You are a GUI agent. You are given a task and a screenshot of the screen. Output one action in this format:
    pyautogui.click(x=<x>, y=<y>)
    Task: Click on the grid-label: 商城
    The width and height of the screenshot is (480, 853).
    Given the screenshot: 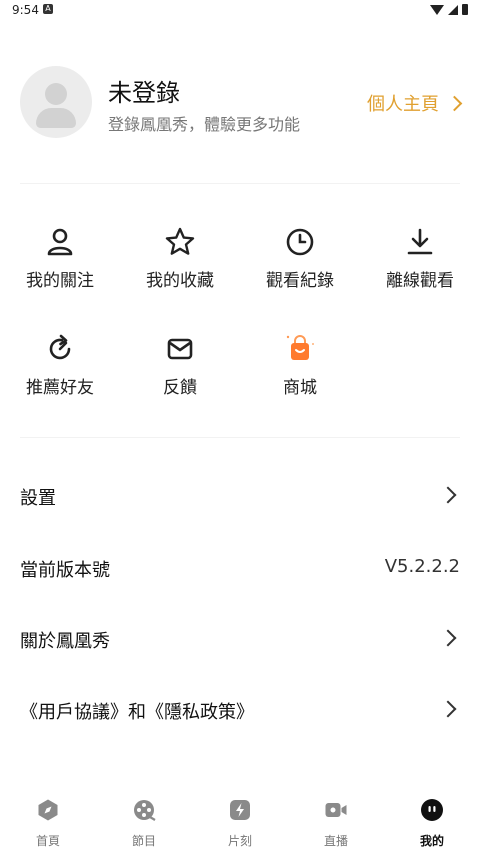 What is the action you would take?
    pyautogui.click(x=300, y=388)
    